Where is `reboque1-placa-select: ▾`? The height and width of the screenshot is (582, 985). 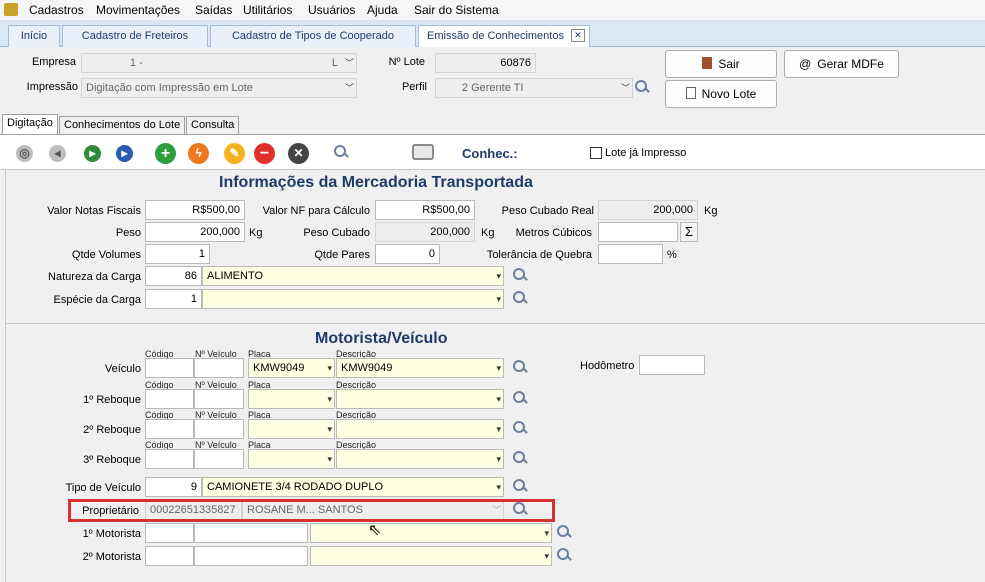 reboque1-placa-select: ▾ is located at coordinates (291, 399).